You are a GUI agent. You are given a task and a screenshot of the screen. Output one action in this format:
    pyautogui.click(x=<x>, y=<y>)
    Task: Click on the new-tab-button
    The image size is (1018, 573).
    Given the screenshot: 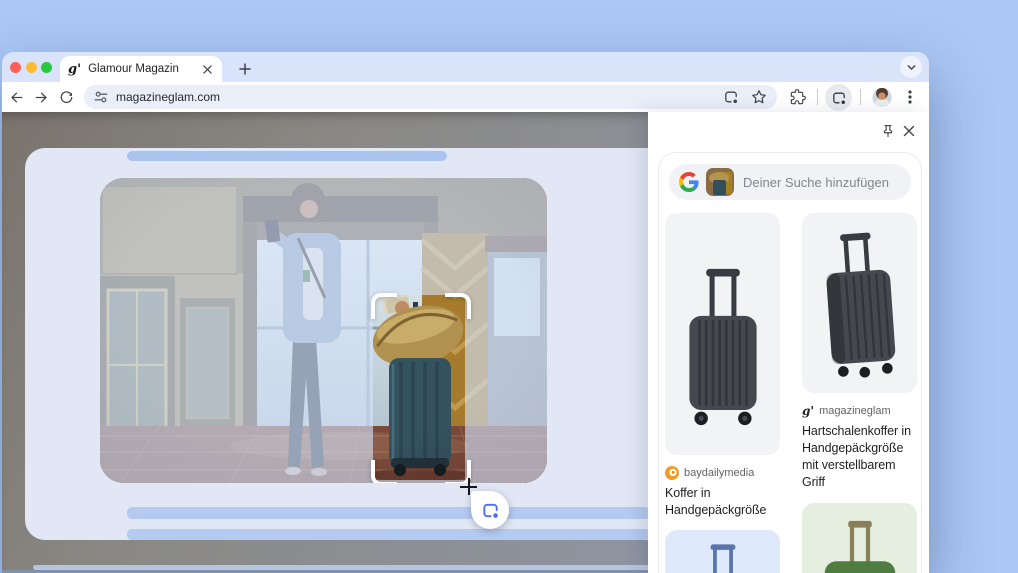 What is the action you would take?
    pyautogui.click(x=245, y=69)
    